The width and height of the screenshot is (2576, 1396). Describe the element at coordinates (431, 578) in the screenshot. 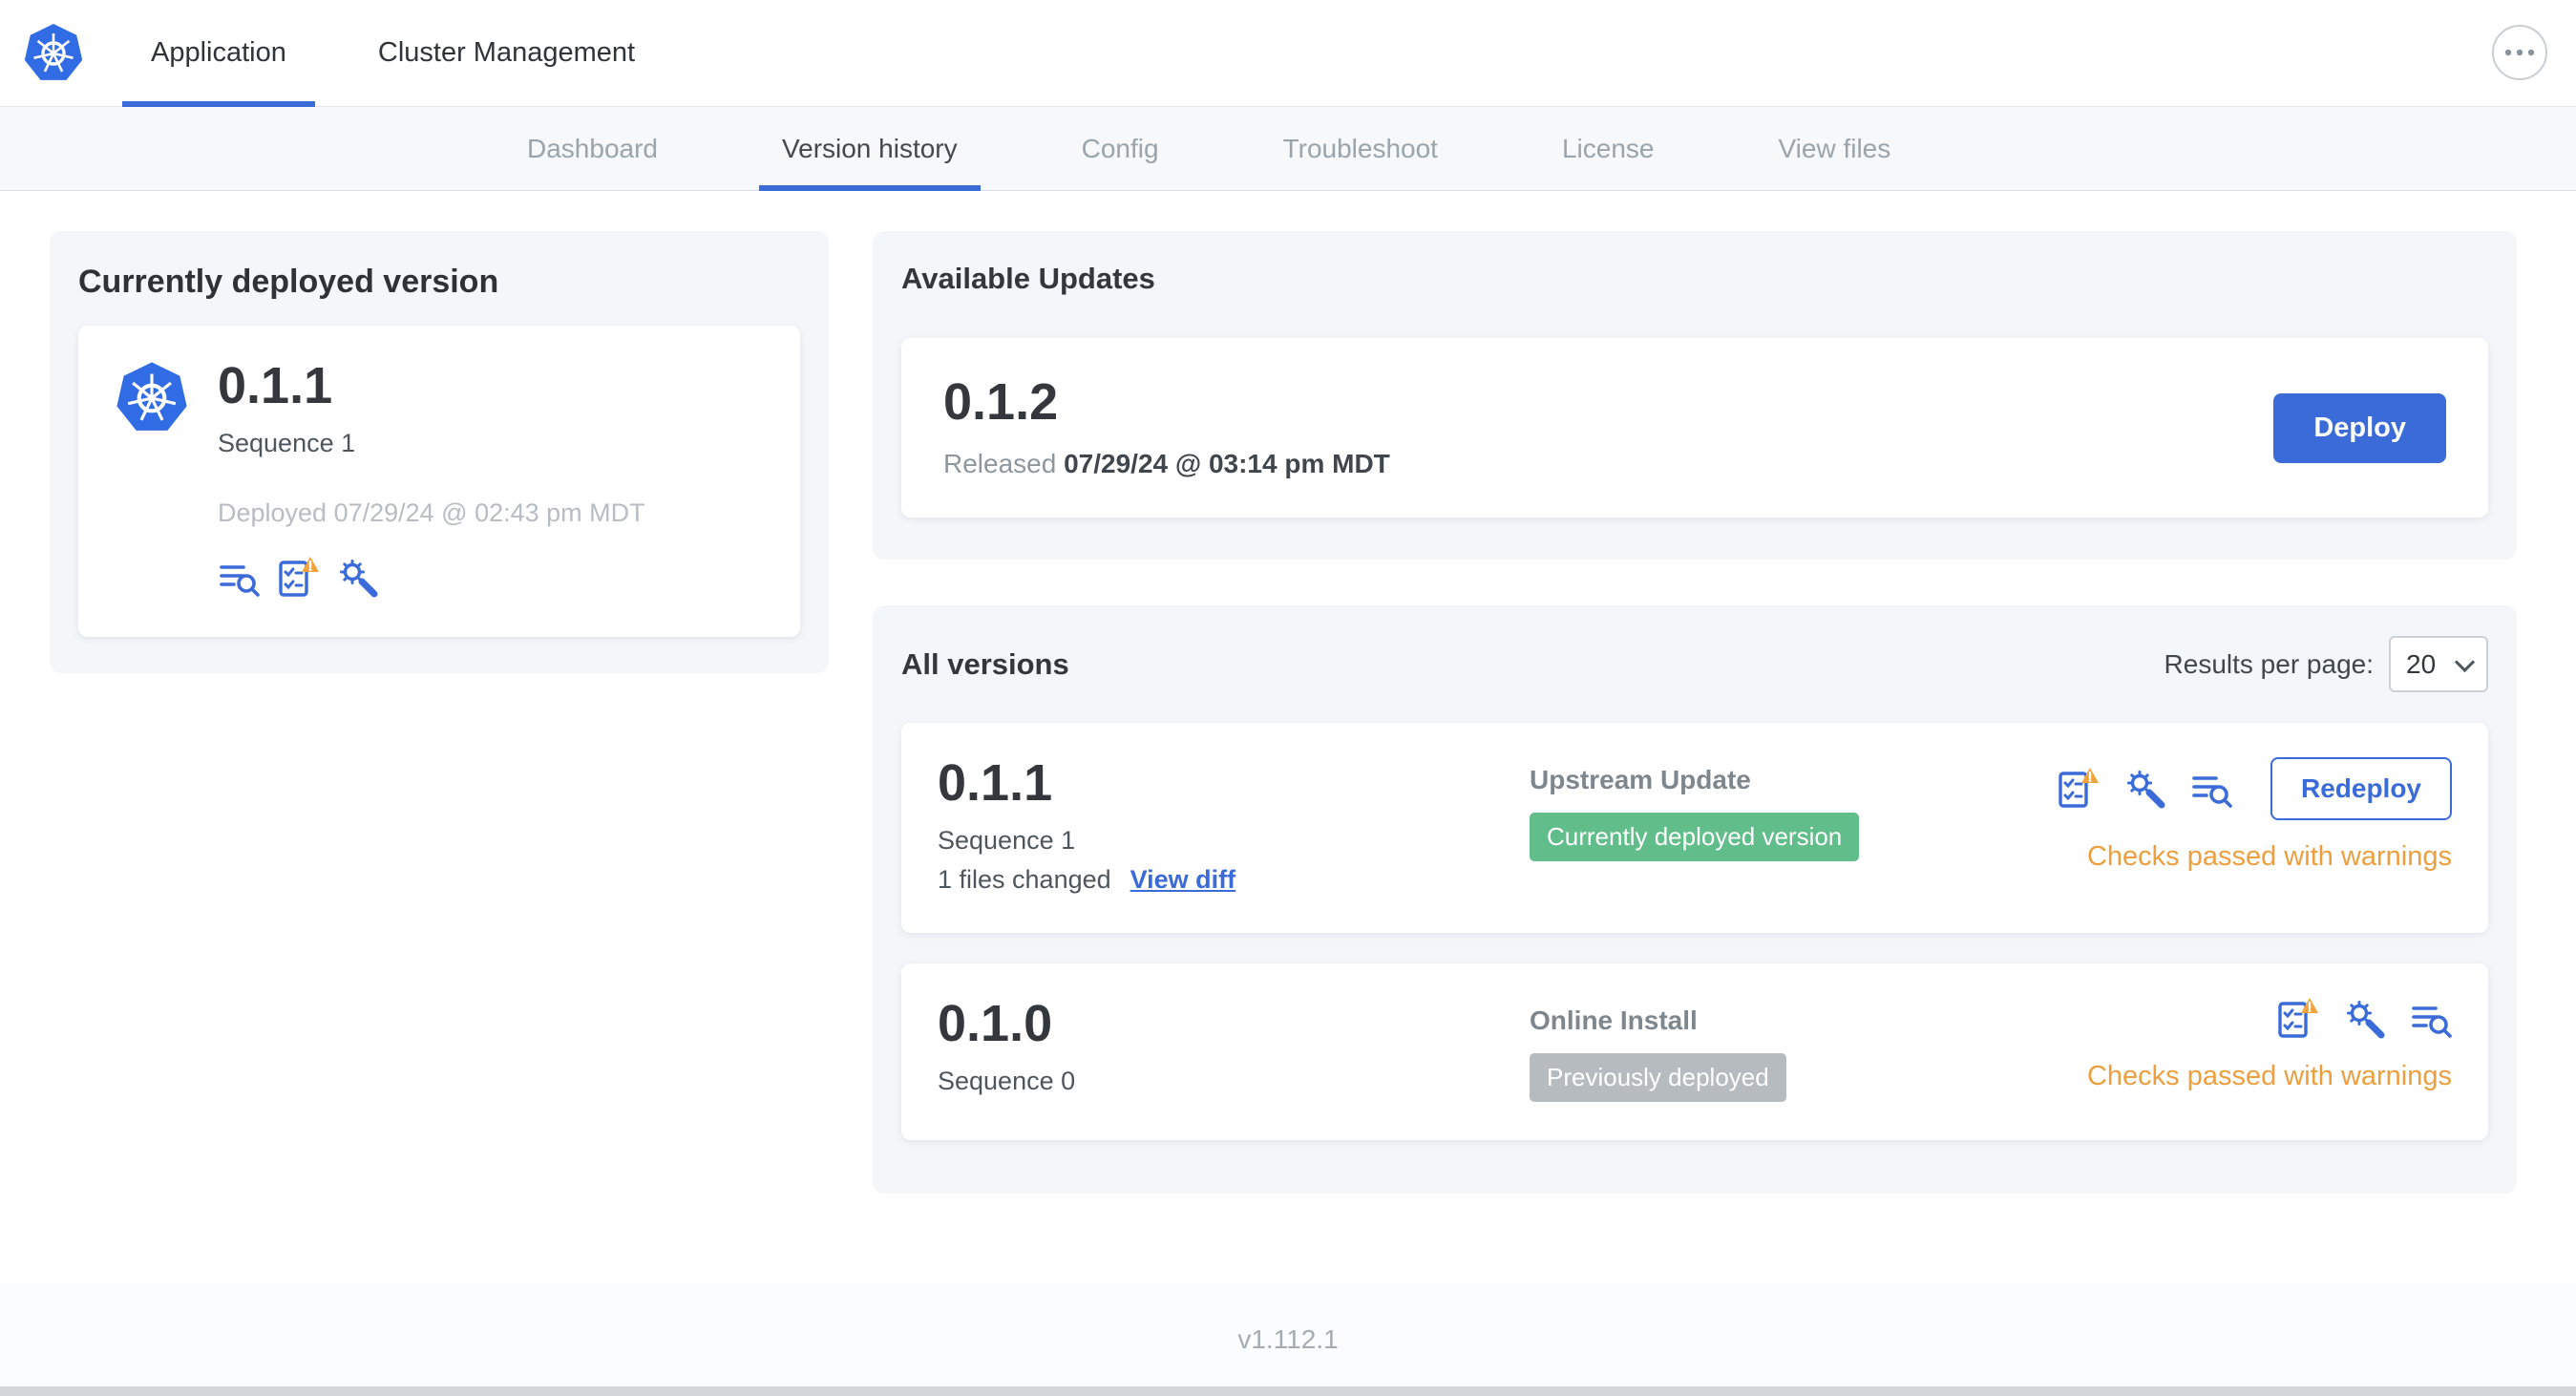

I see `deployed-version-actions` at that location.